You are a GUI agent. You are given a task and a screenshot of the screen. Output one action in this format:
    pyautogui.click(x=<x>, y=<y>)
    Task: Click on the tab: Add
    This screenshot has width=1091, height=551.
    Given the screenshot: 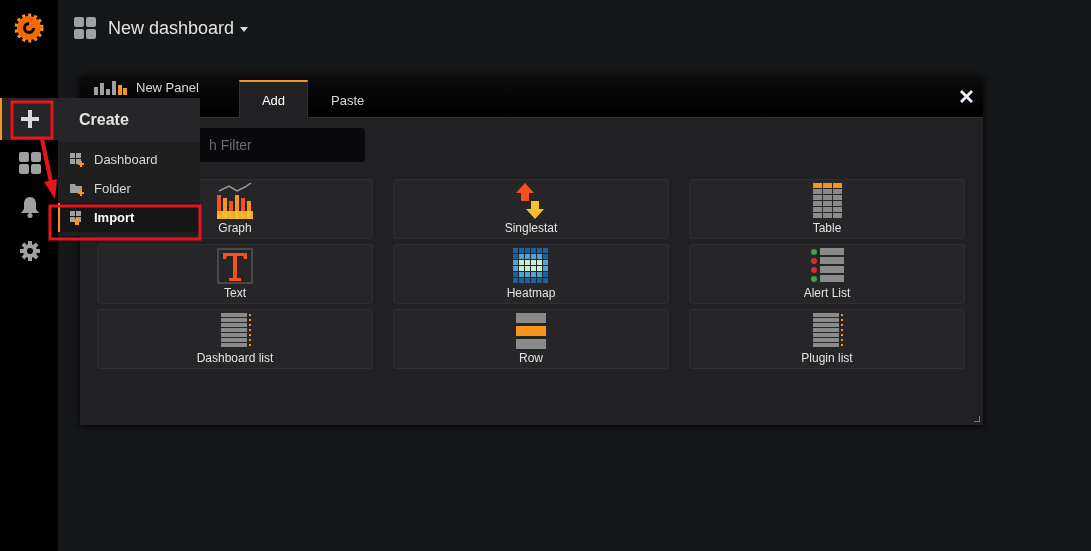 What is the action you would take?
    pyautogui.click(x=273, y=99)
    